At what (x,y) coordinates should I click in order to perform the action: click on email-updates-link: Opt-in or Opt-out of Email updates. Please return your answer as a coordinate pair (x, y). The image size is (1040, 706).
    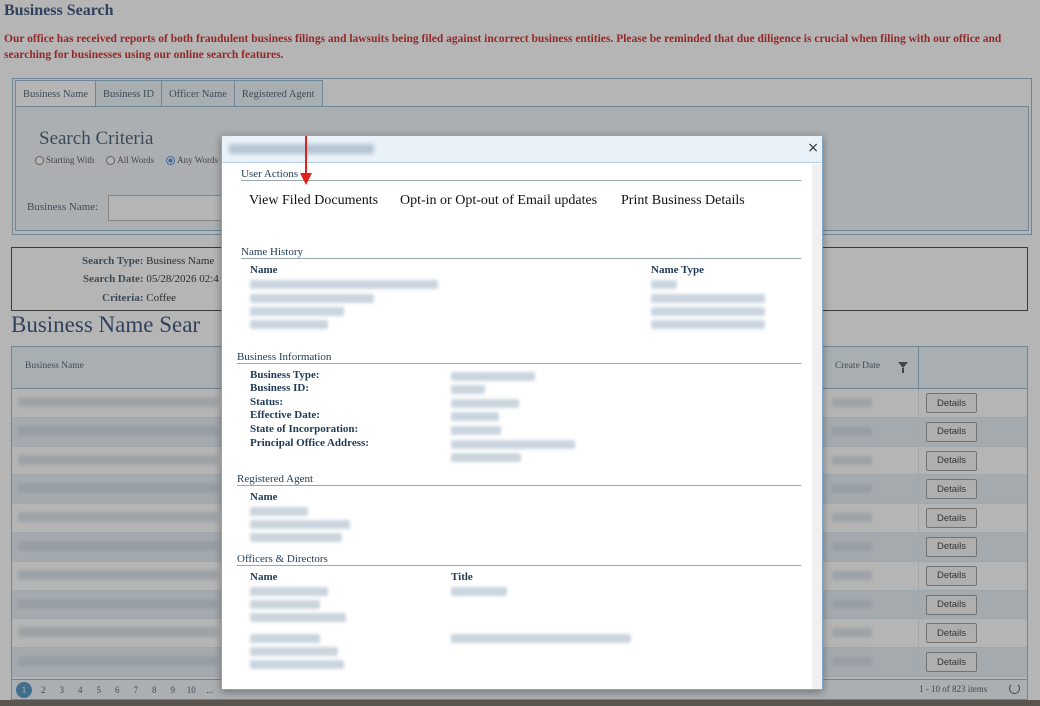
    Looking at the image, I should click on (498, 201).